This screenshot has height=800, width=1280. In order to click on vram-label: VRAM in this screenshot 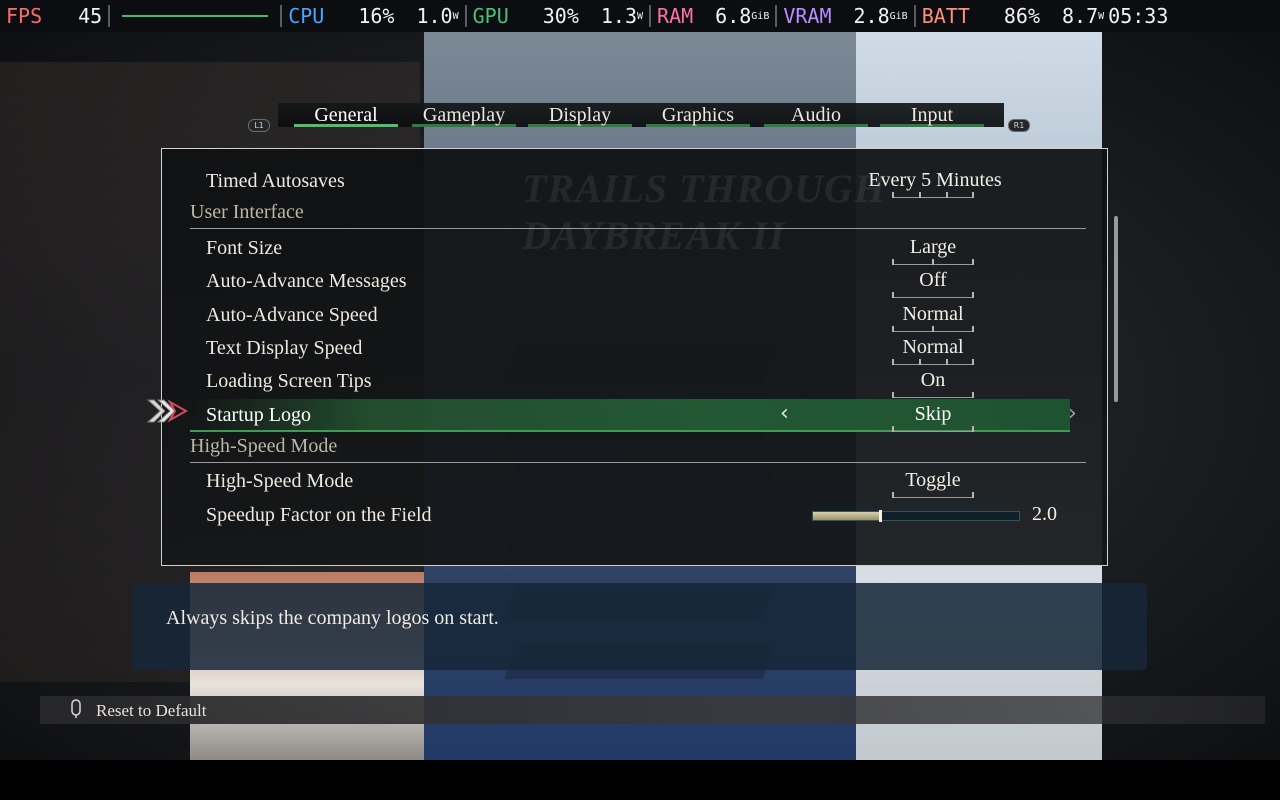, I will do `click(807, 16)`.